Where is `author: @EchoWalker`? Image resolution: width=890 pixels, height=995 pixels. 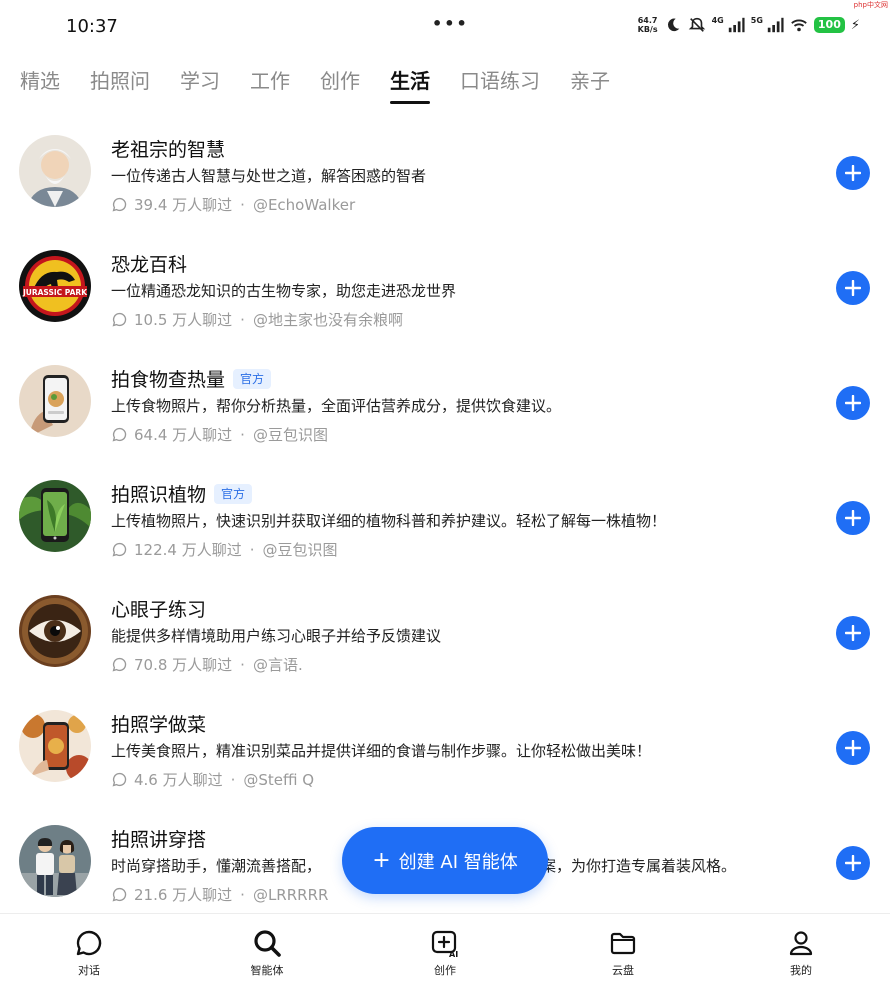
author: @EchoWalker is located at coordinates (304, 205).